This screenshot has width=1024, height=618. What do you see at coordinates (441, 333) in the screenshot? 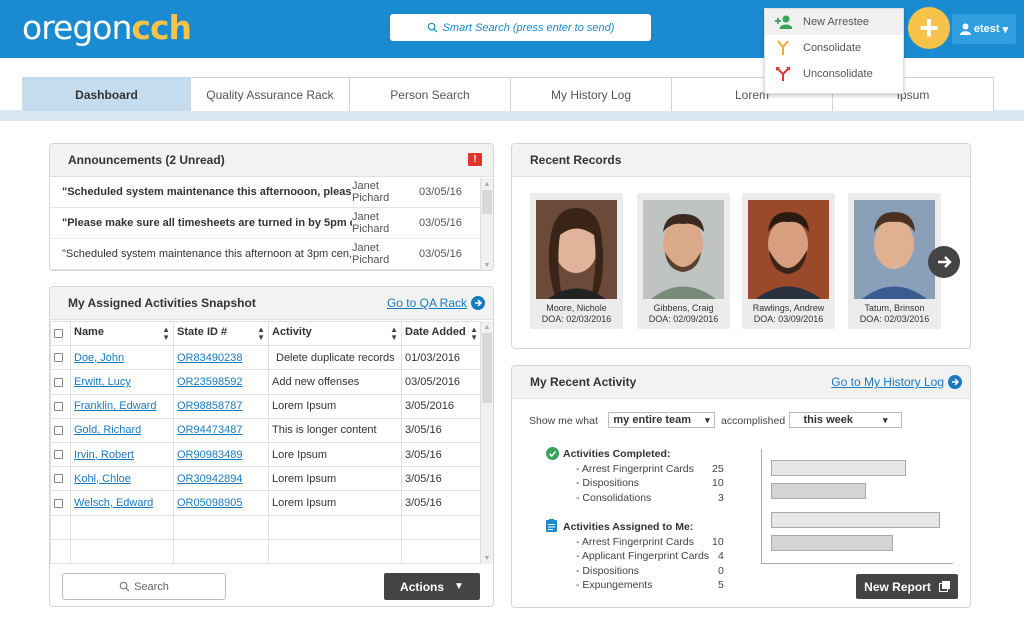
I see `column-header-date-added: Date Added ▲ ▼` at bounding box center [441, 333].